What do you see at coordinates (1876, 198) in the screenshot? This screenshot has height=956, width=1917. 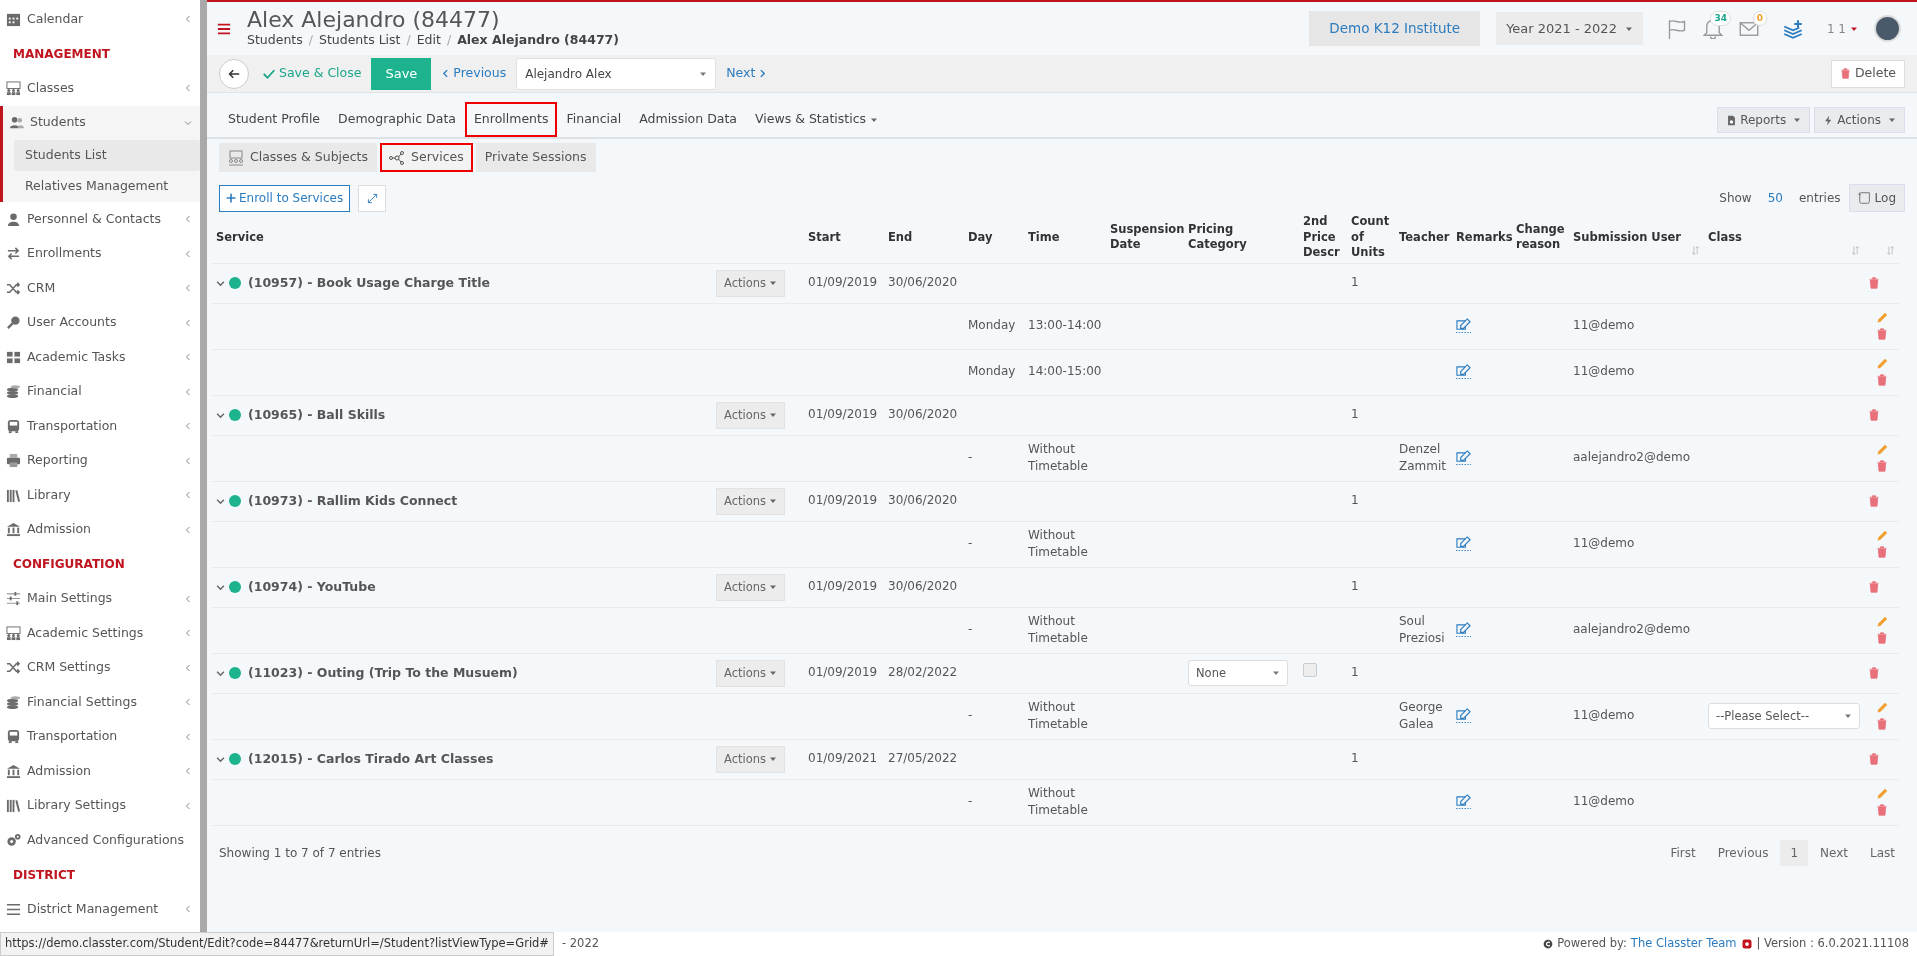 I see `log-button: Log` at bounding box center [1876, 198].